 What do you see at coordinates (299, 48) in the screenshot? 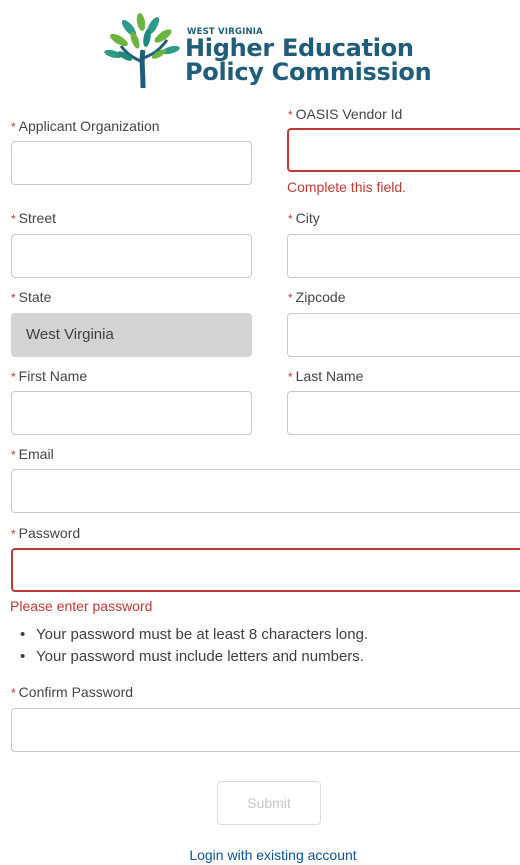
I see `logo-line-1: Higher Education` at bounding box center [299, 48].